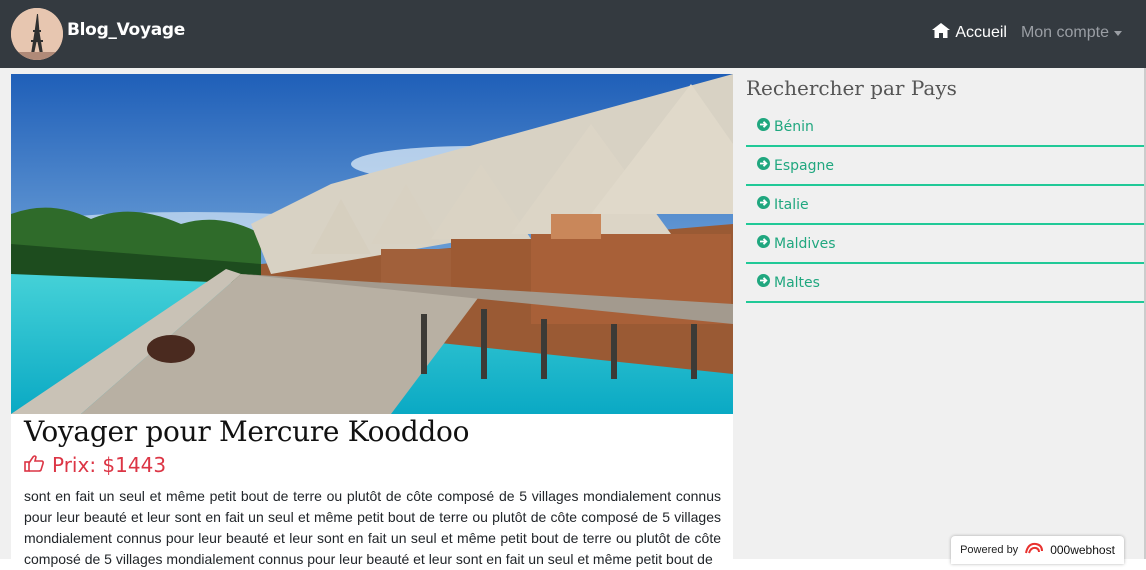 The height and width of the screenshot is (570, 1146). I want to click on brand-logo, so click(37, 34).